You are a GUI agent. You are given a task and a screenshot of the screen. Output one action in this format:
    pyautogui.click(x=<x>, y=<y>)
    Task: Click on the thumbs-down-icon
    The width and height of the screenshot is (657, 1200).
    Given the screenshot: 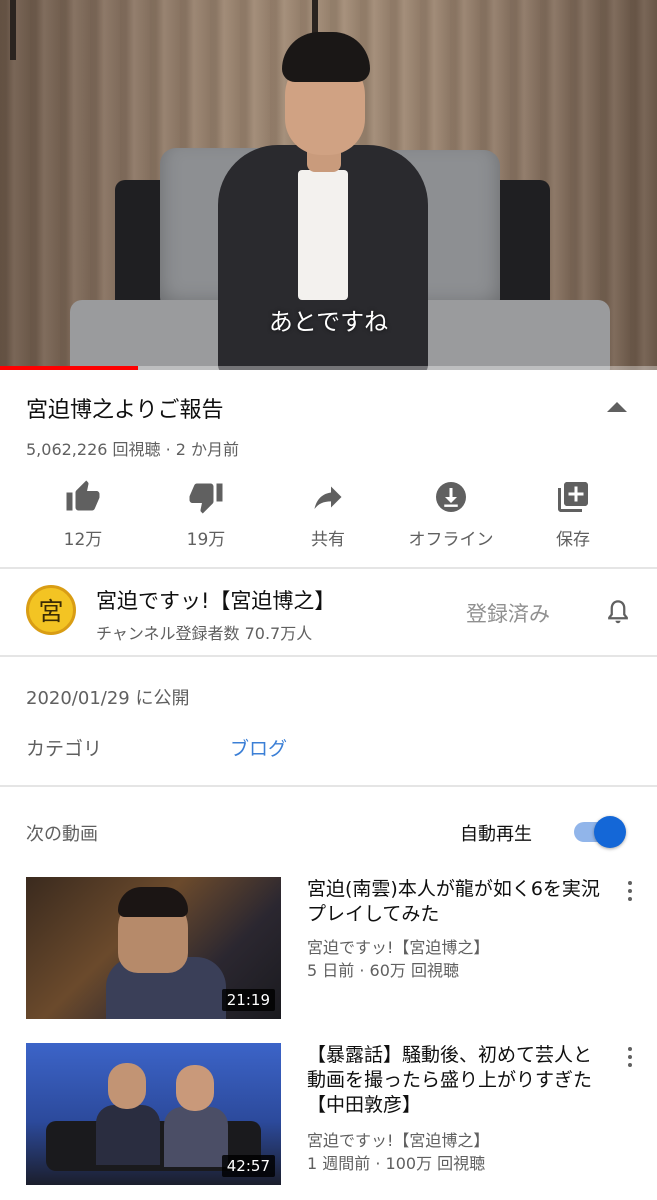 What is the action you would take?
    pyautogui.click(x=206, y=498)
    